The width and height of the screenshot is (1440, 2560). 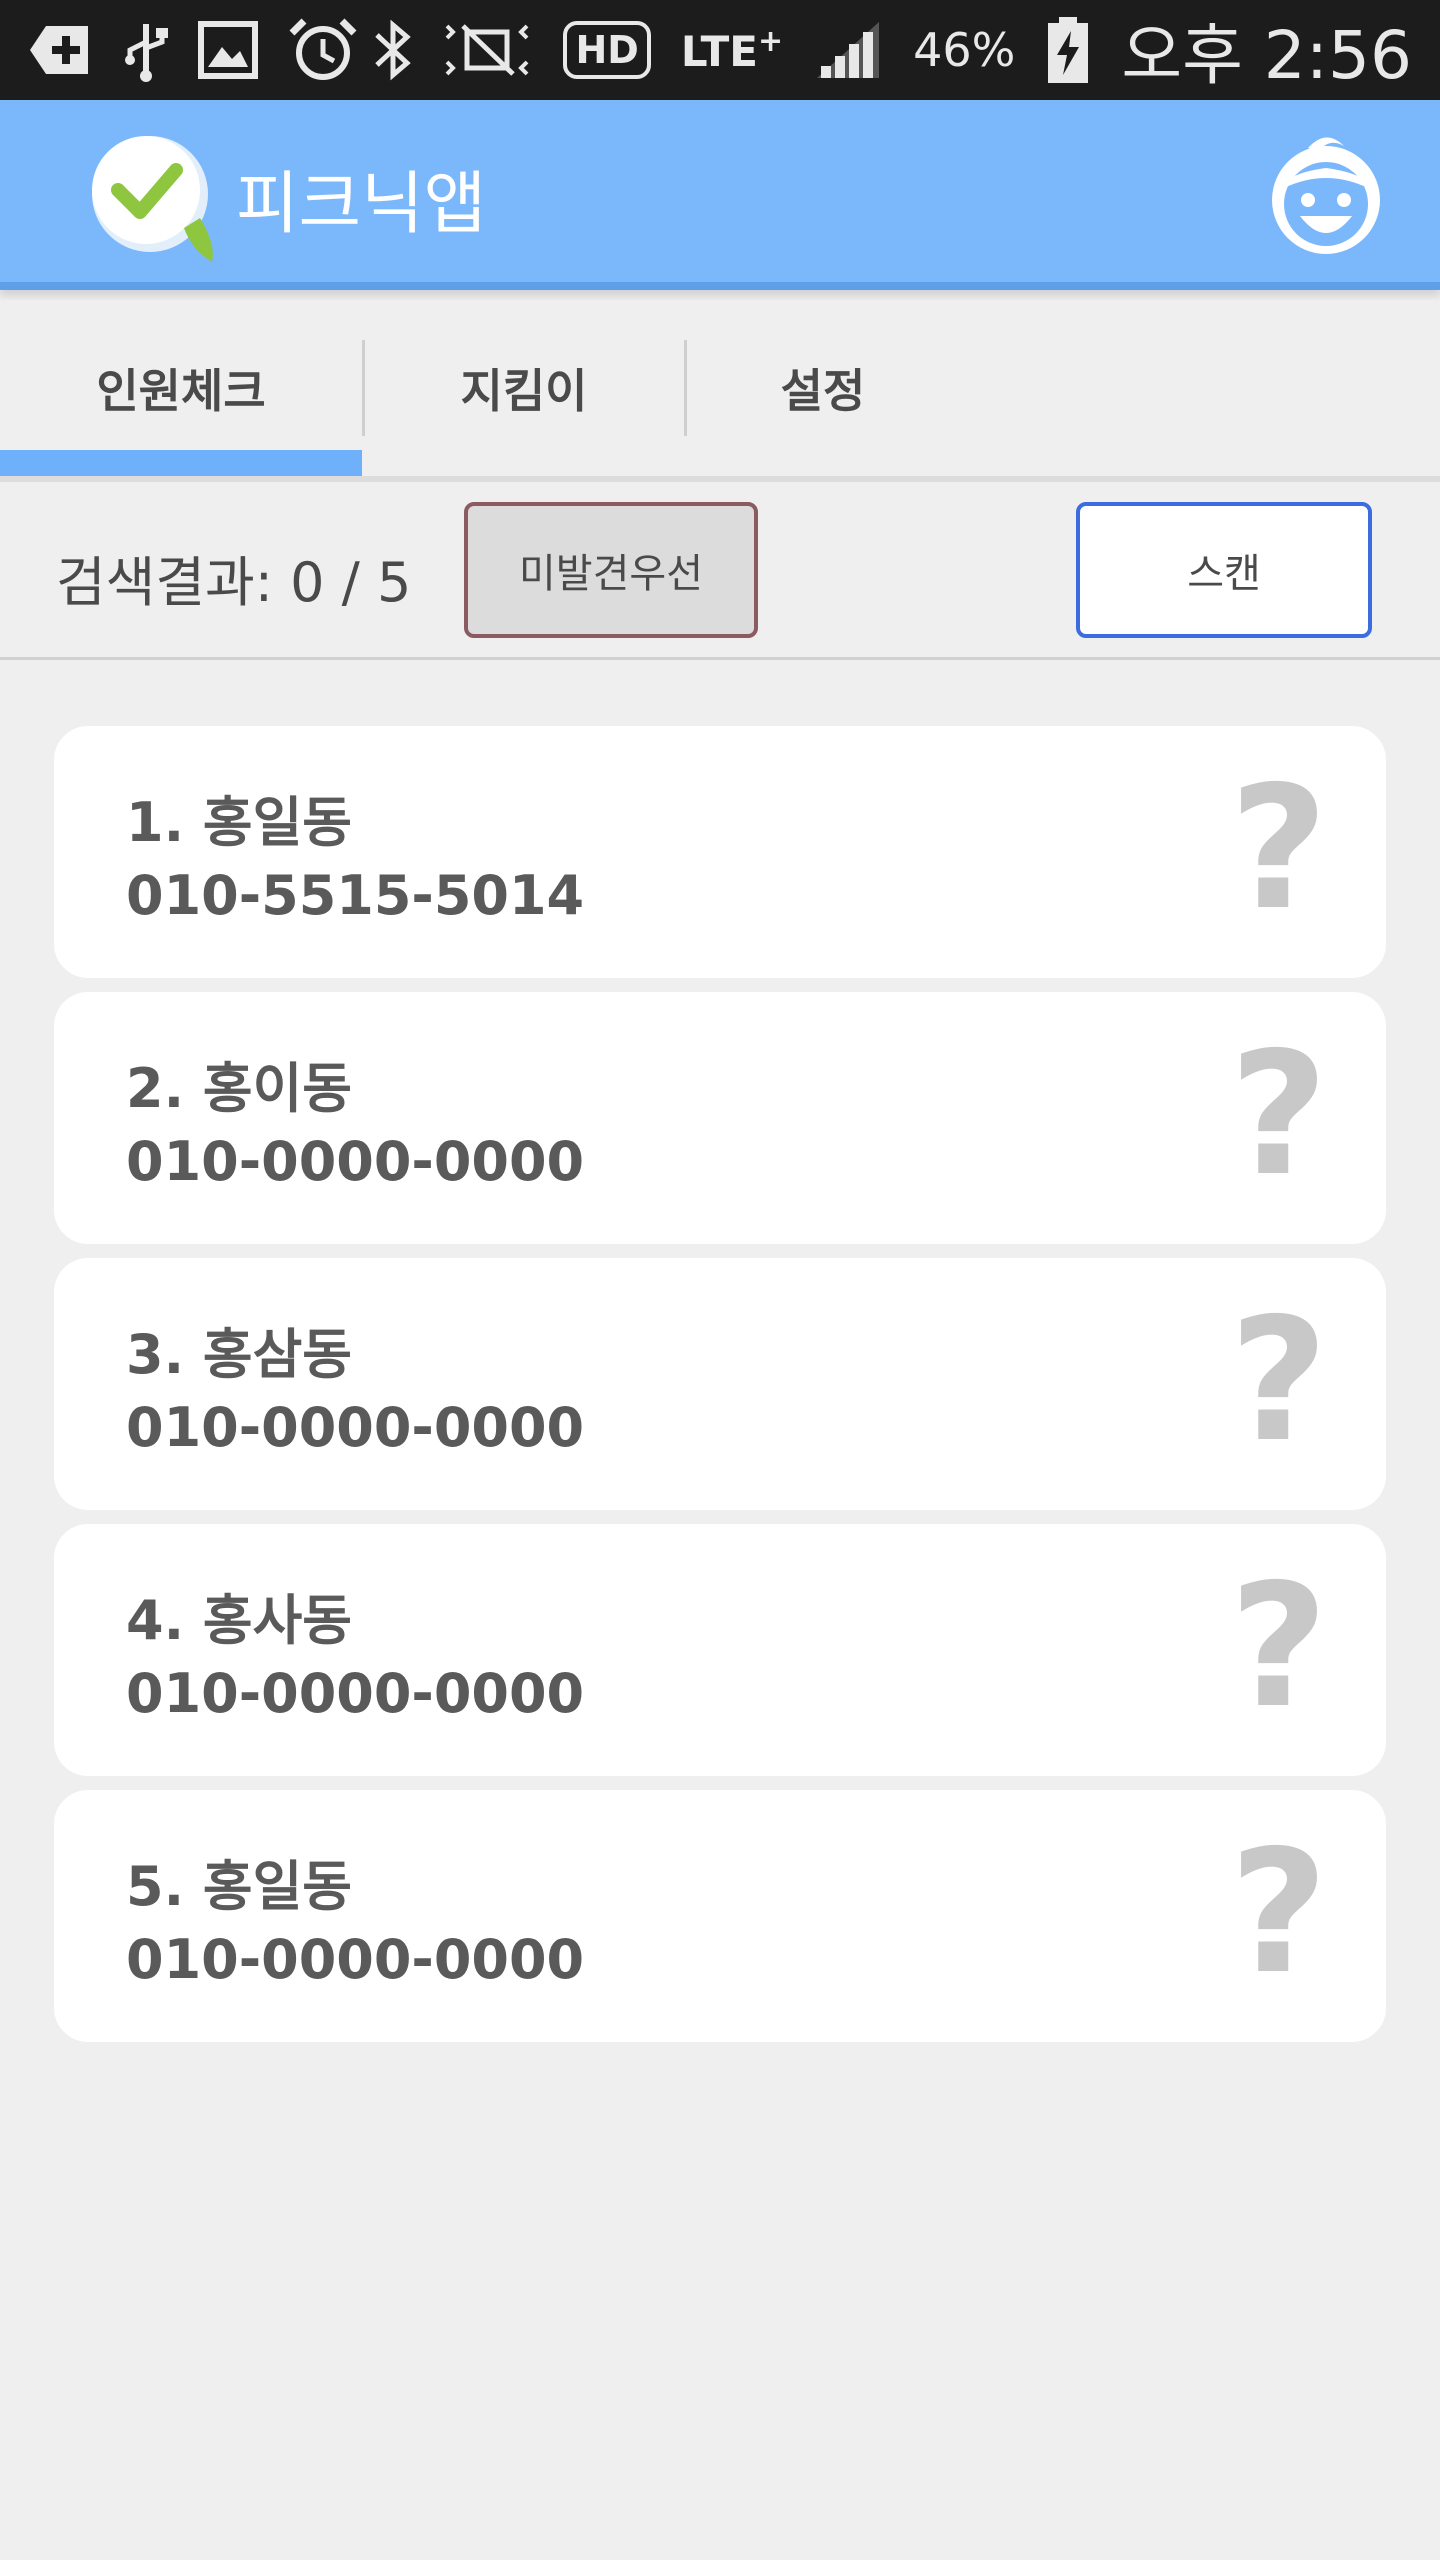 What do you see at coordinates (607, 50) in the screenshot?
I see `hd-icon: HD` at bounding box center [607, 50].